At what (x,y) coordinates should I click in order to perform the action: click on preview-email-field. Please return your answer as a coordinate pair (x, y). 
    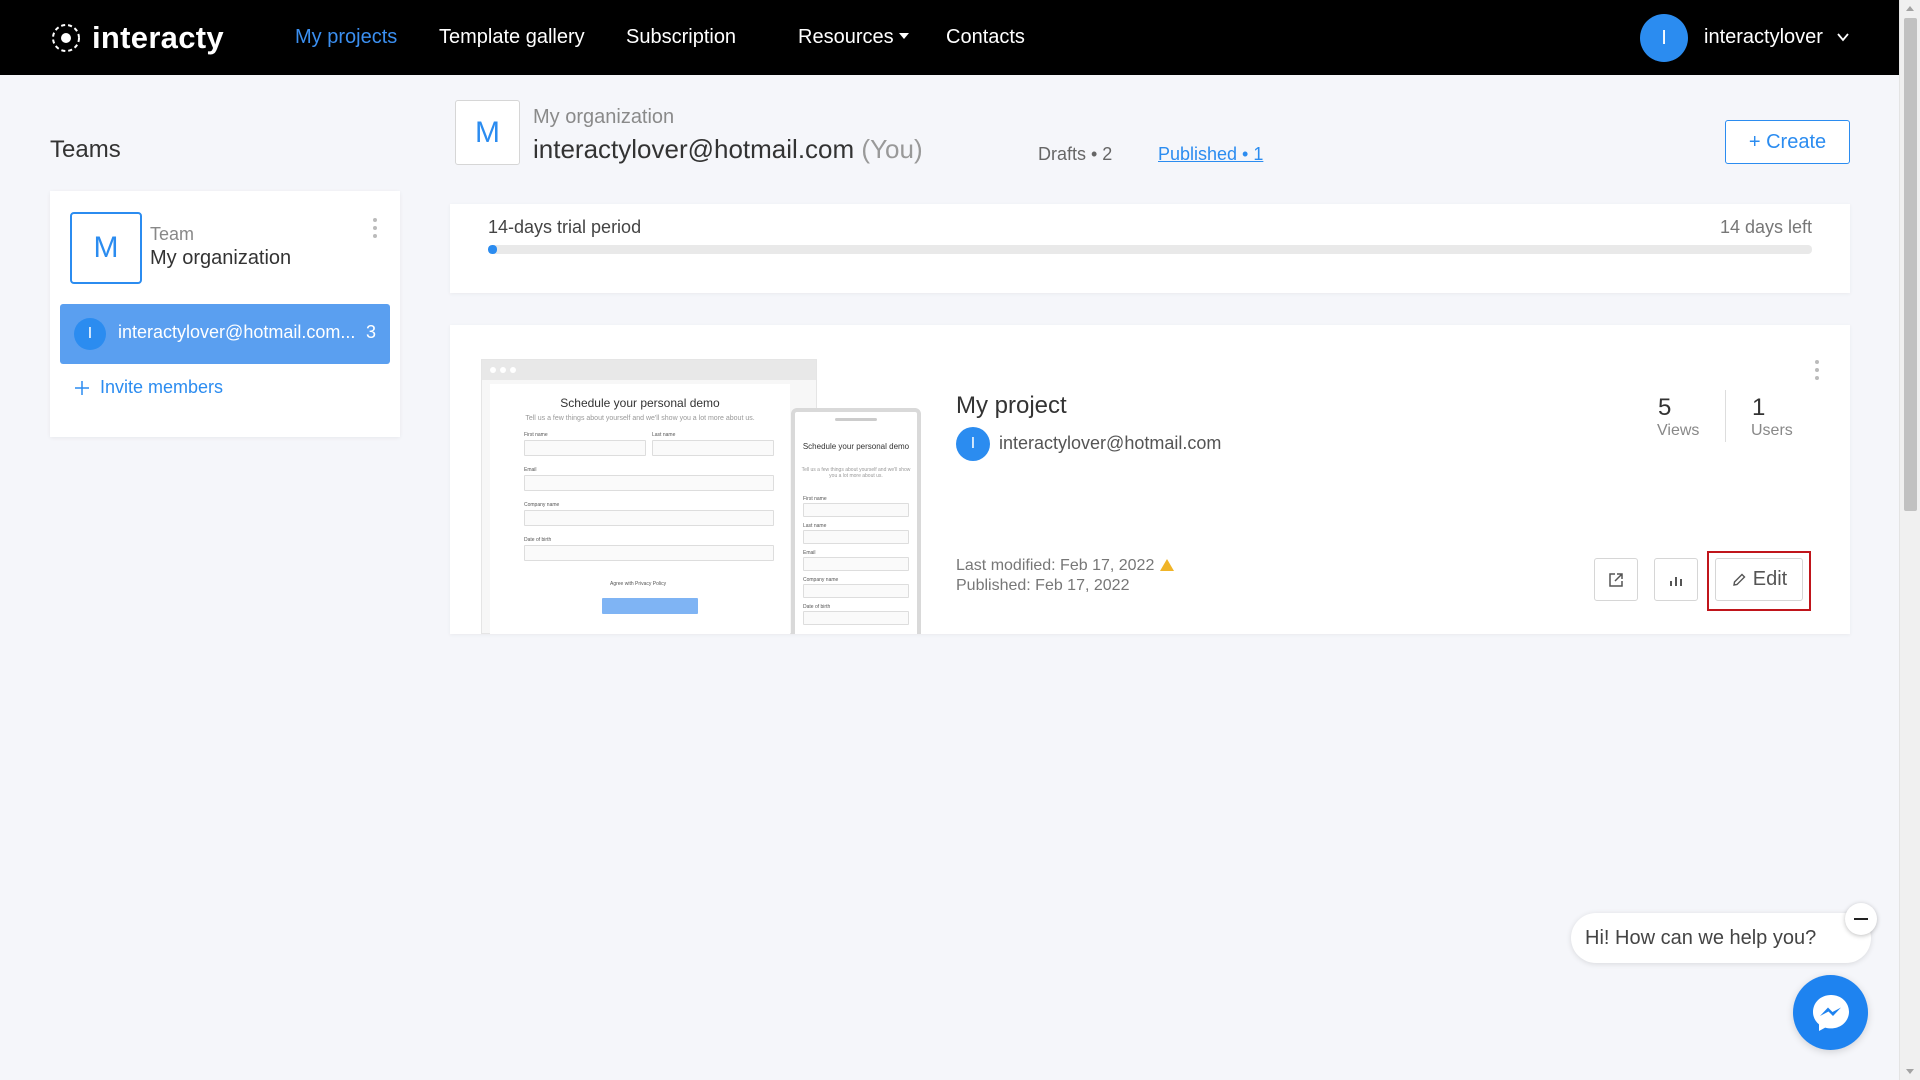
    Looking at the image, I should click on (649, 483).